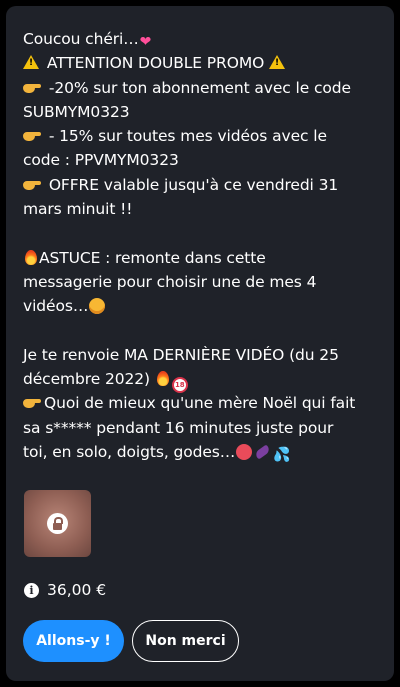  What do you see at coordinates (203, 136) in the screenshot?
I see `message-line: - 15% sur toutes mes vidéos avec le` at bounding box center [203, 136].